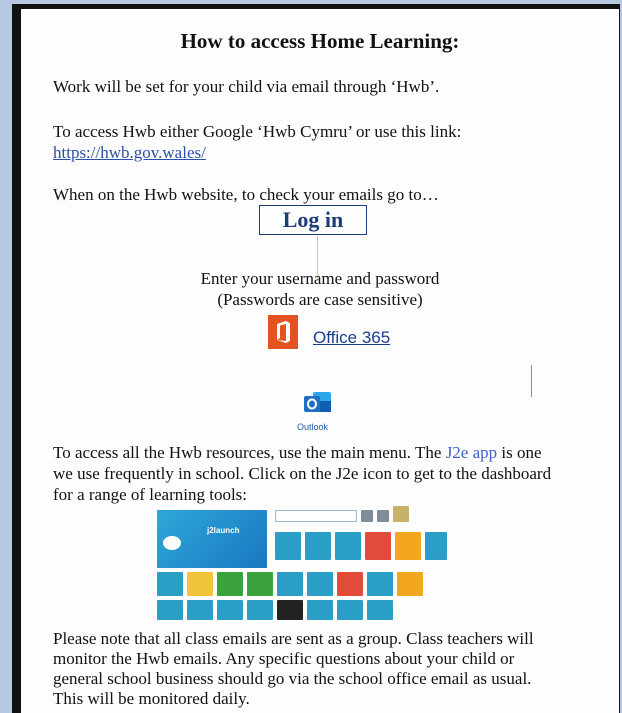 This screenshot has width=622, height=713. Describe the element at coordinates (318, 403) in the screenshot. I see `outlook-icon` at that location.